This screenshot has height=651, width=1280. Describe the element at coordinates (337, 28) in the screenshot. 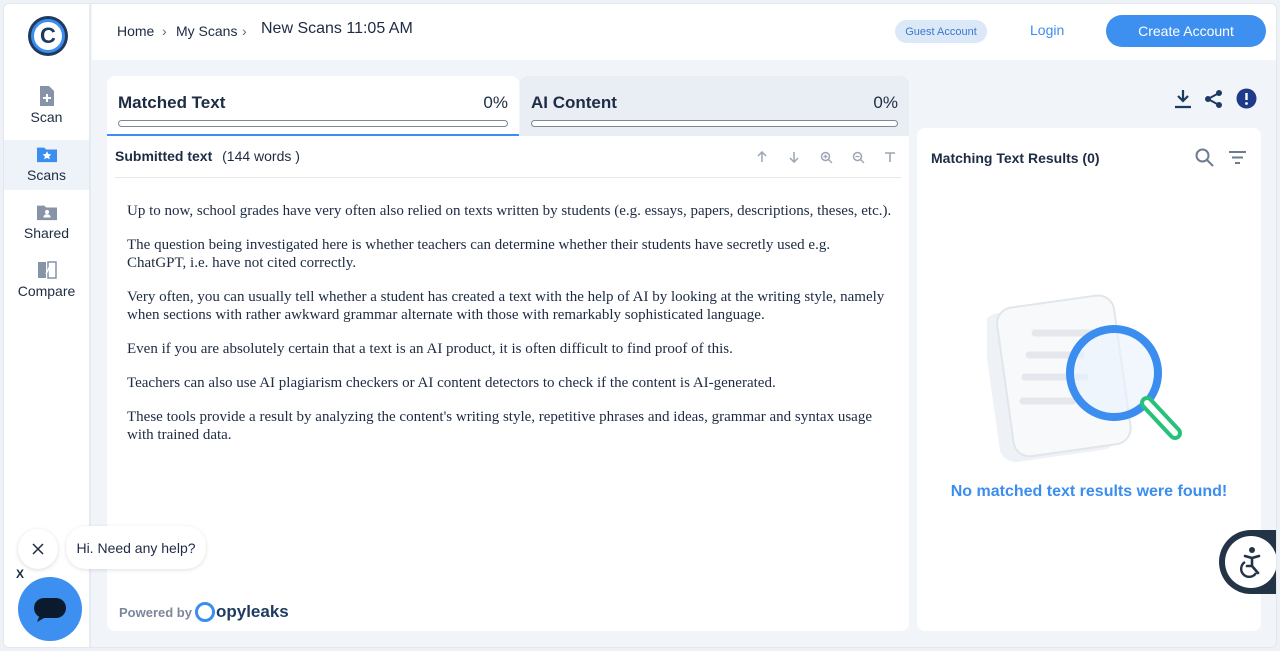

I see `page-title: New Scans 11:05 AM` at that location.